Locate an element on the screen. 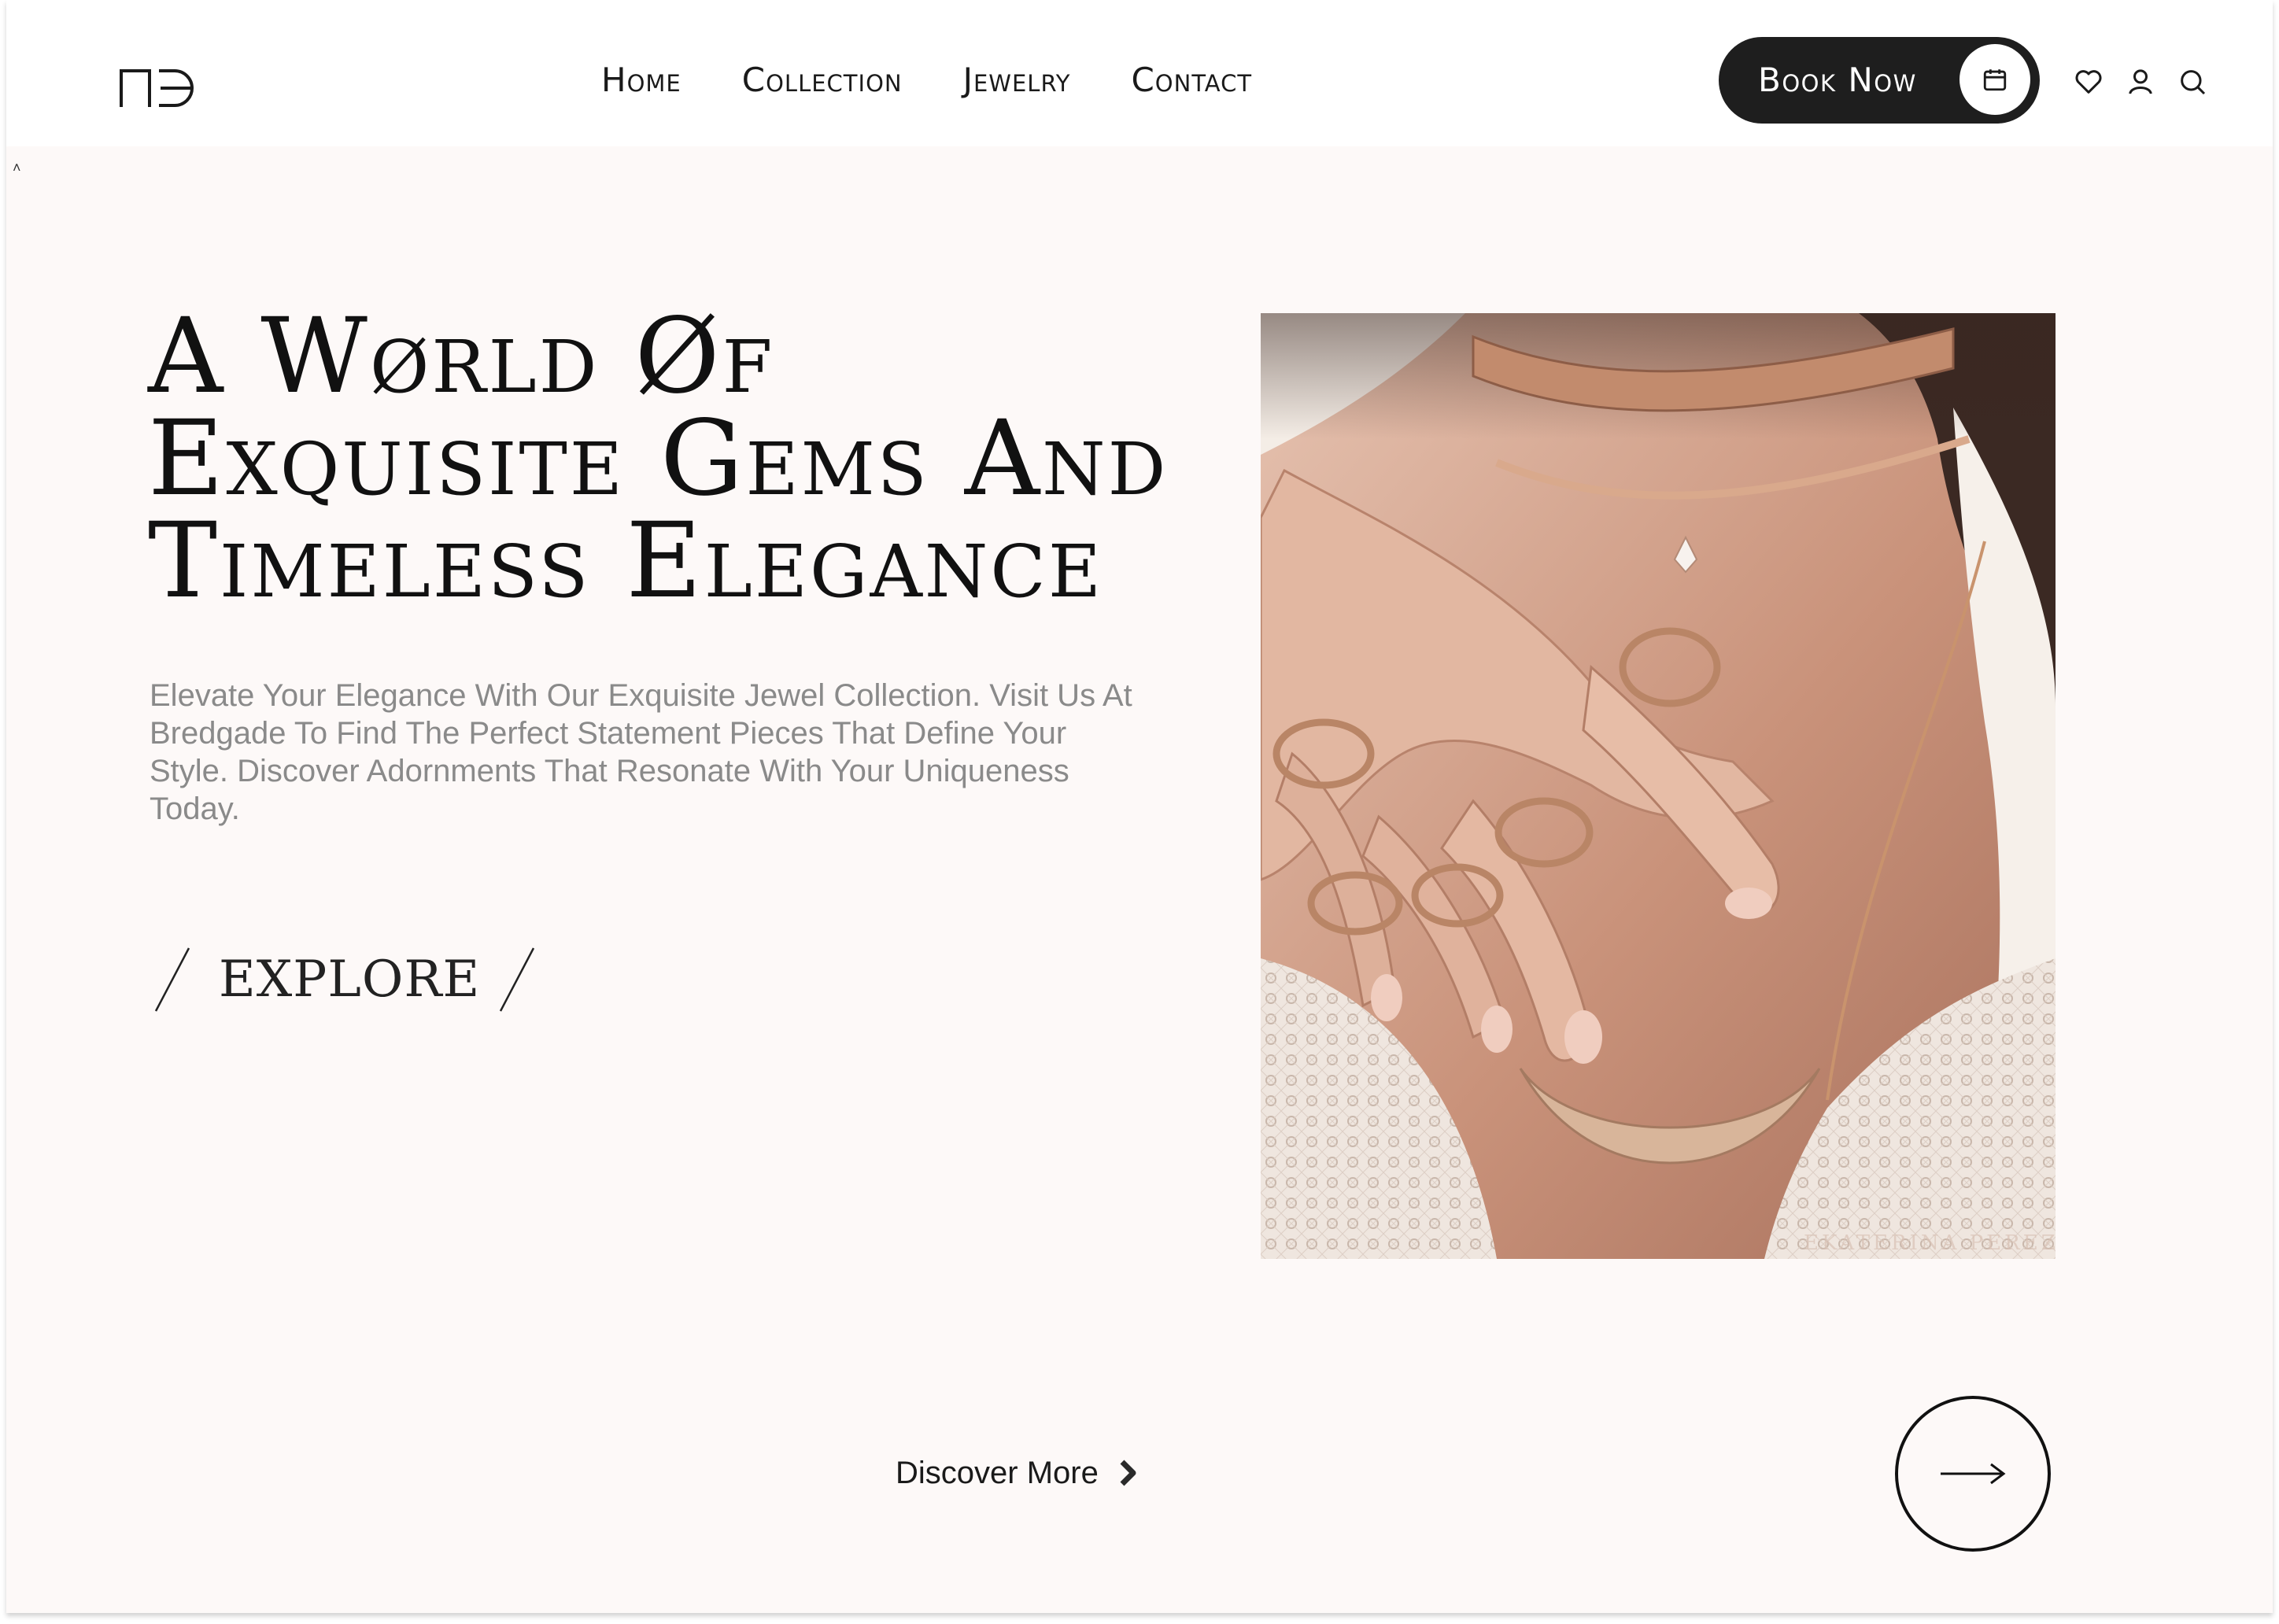  caret-icon: ˄ is located at coordinates (17, 167).